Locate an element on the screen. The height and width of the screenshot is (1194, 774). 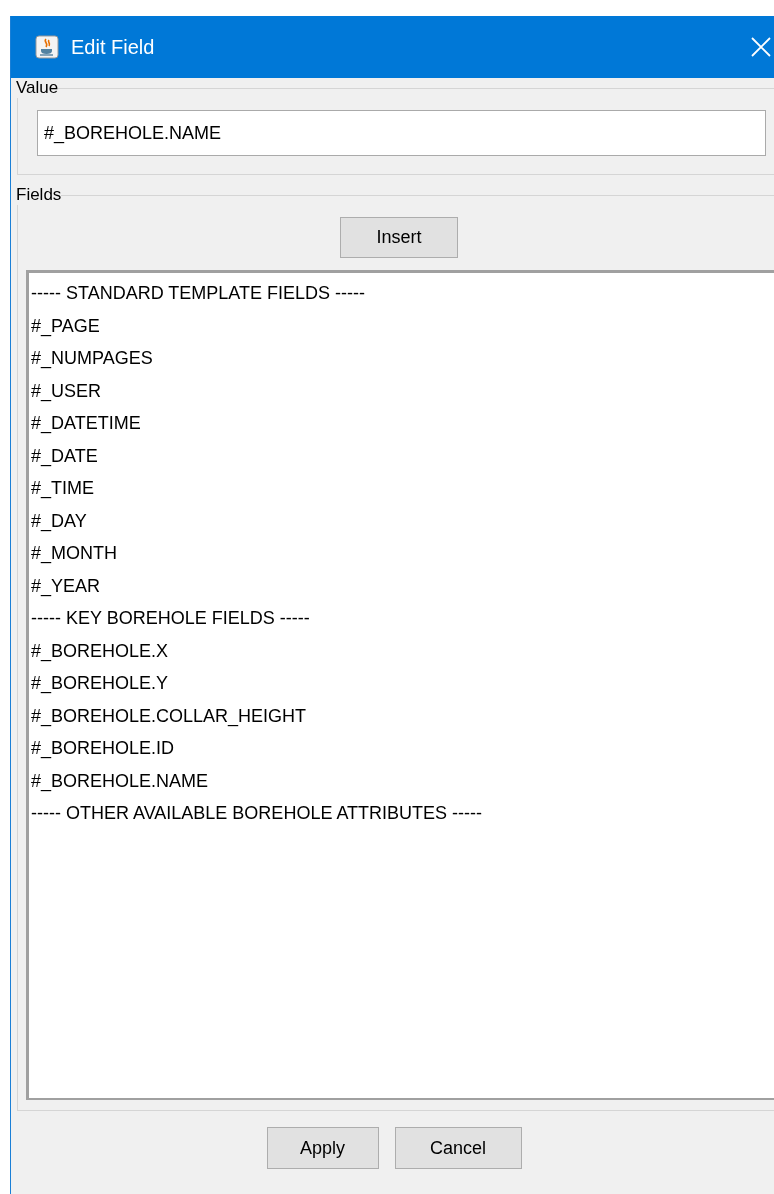
group-label: Fields is located at coordinates (39, 195).